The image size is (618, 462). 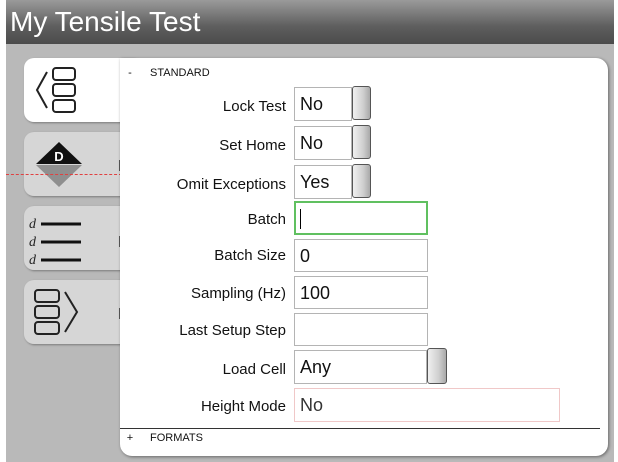 I want to click on set-home-field: No, so click(x=323, y=143).